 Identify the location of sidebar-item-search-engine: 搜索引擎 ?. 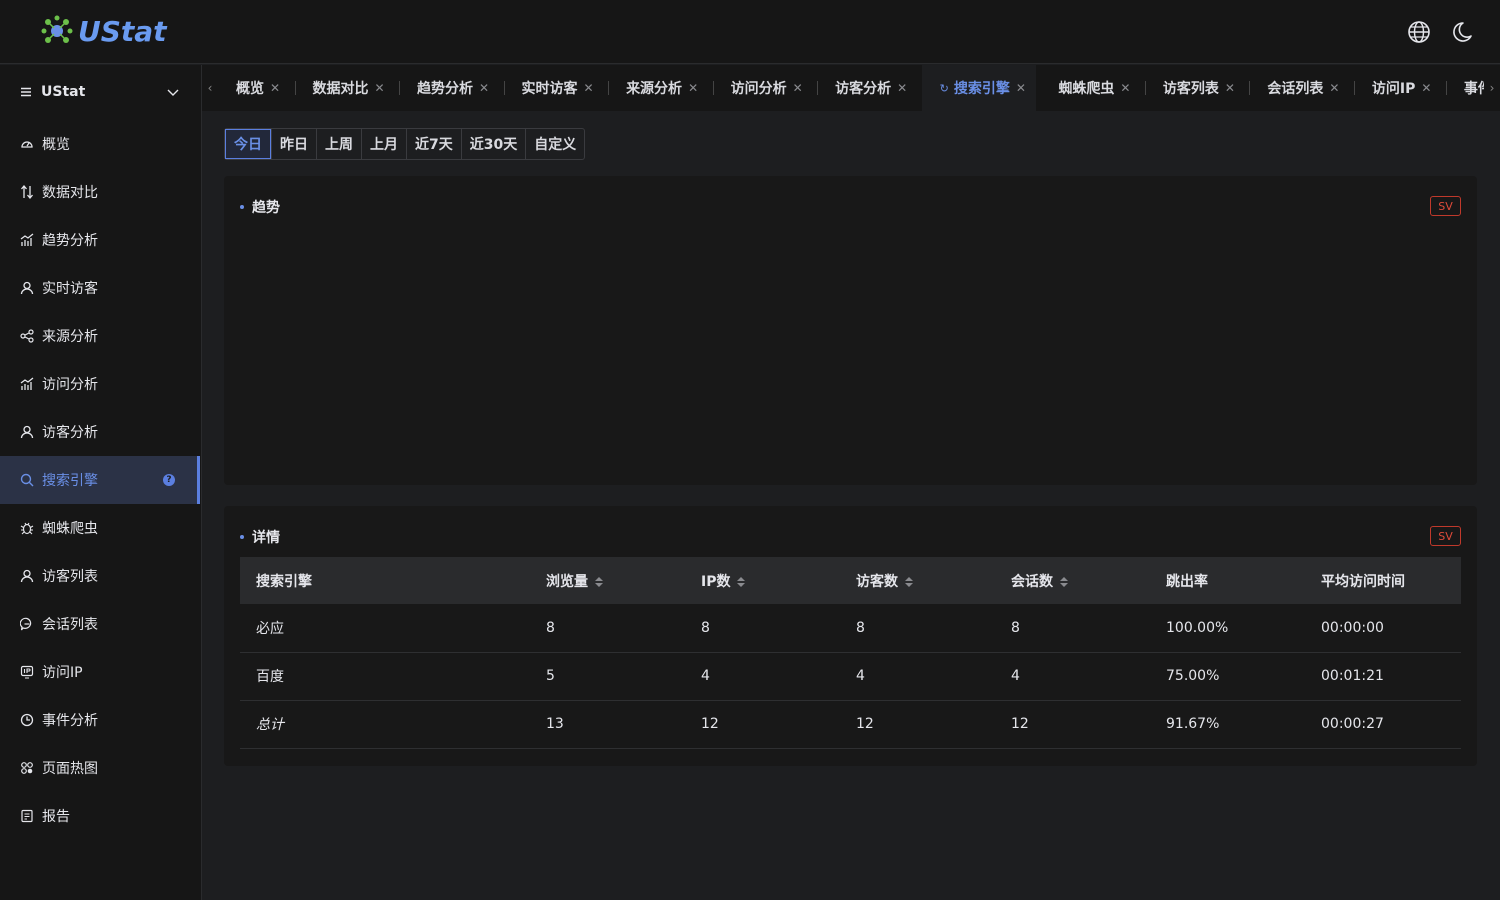
(100, 480).